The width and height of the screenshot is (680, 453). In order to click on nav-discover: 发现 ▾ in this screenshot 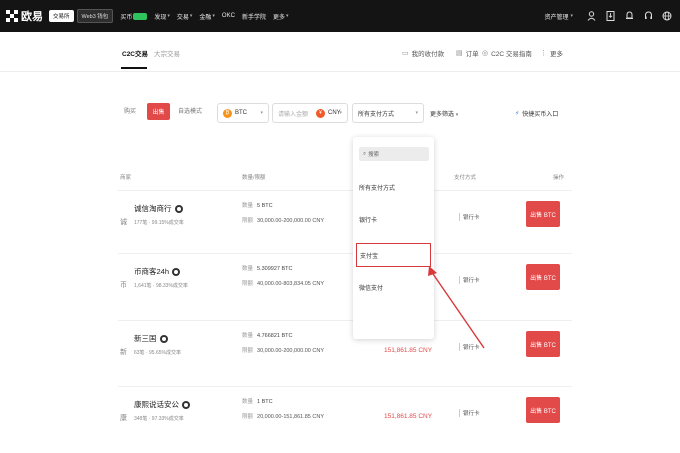, I will do `click(162, 16)`.